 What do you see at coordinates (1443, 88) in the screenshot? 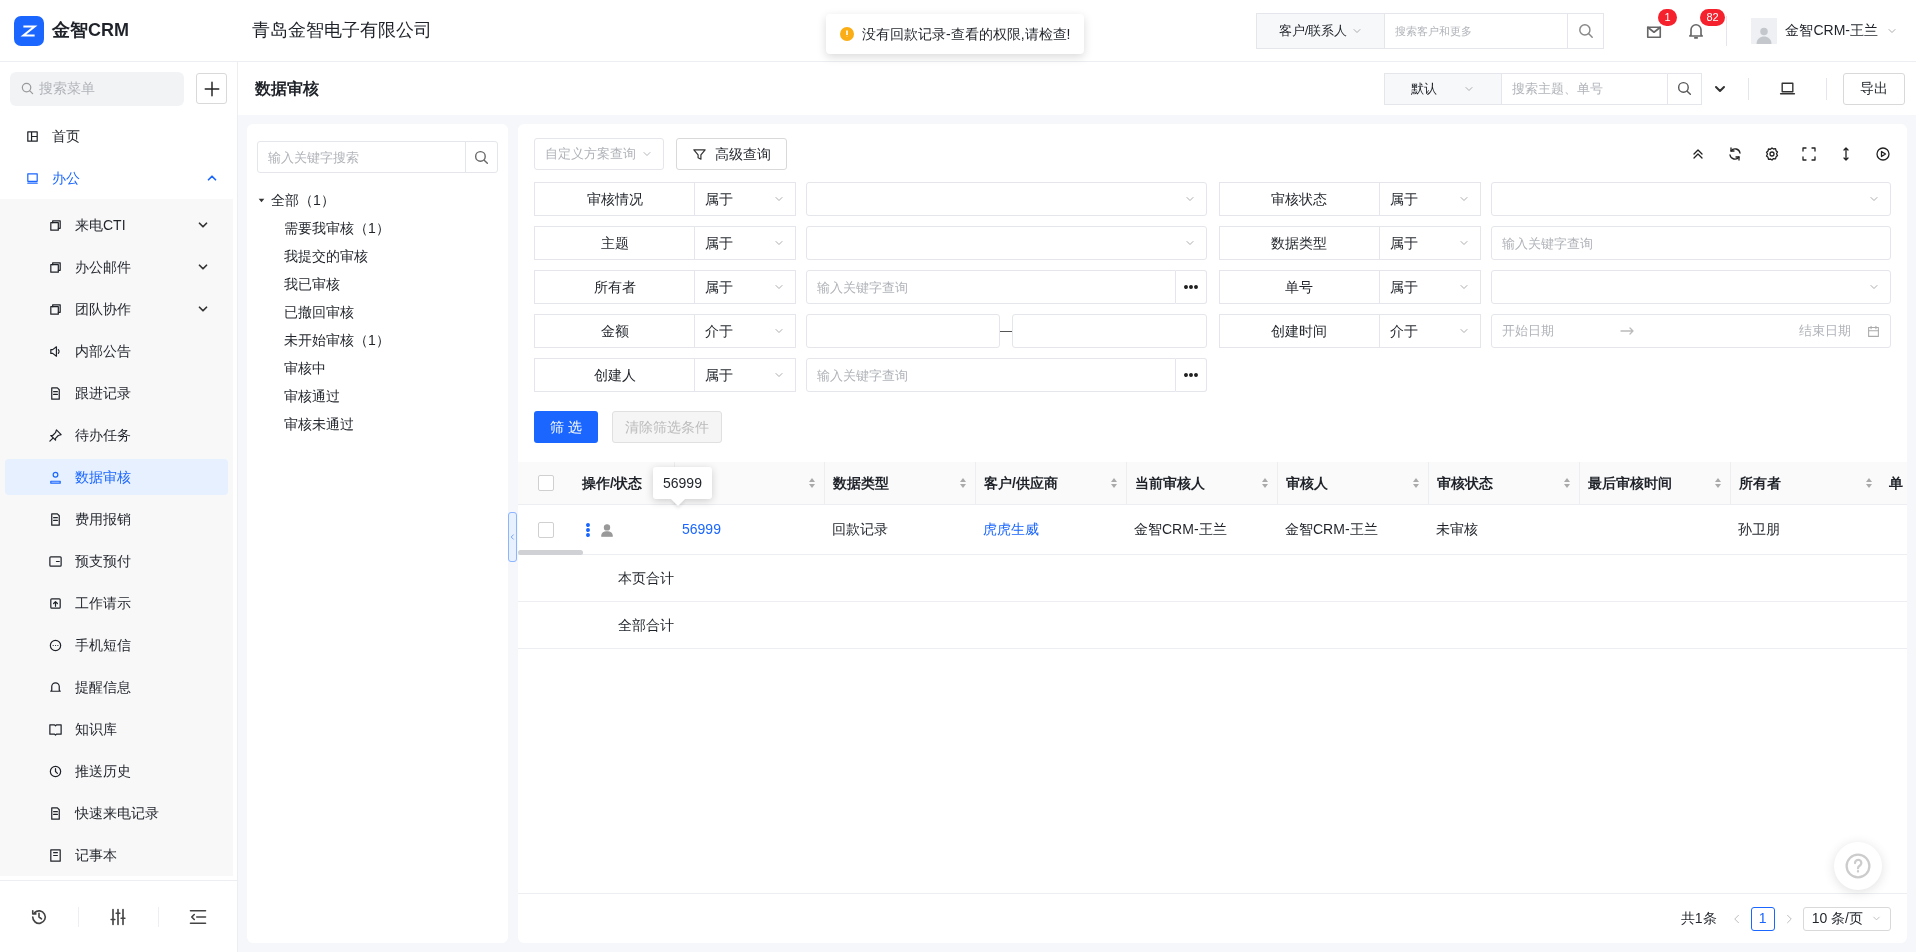
I see `view-select: 默认` at bounding box center [1443, 88].